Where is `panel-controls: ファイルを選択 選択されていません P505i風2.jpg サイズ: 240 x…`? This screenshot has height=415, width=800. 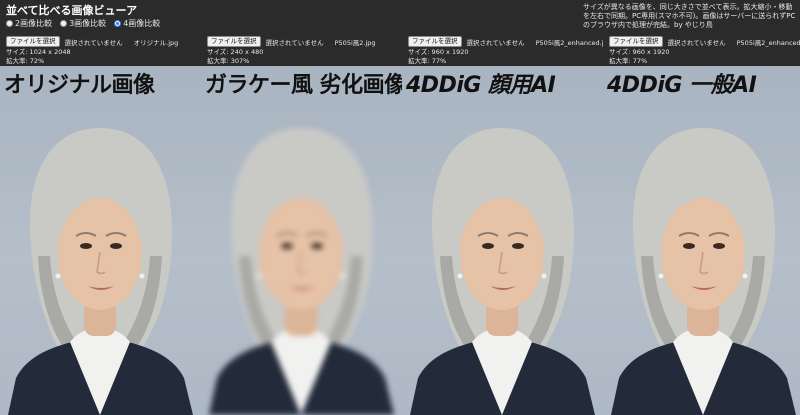
panel-controls: ファイルを選択 選択されていません P505i風2.jpg サイズ: 240 x… is located at coordinates (301, 50).